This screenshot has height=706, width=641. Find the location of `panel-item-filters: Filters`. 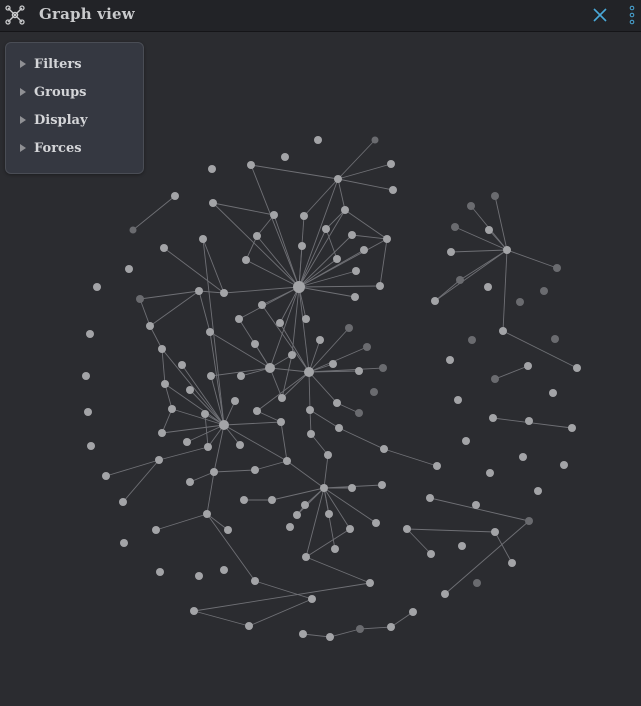

panel-item-filters: Filters is located at coordinates (79, 64).